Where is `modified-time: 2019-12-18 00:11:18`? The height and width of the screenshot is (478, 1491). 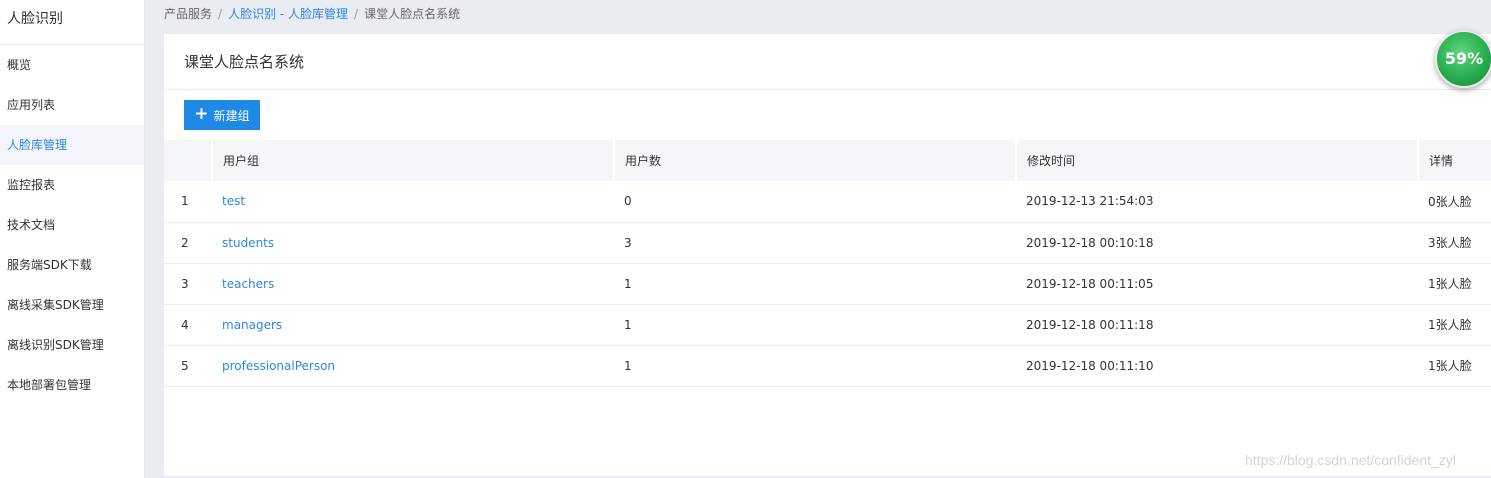 modified-time: 2019-12-18 00:11:18 is located at coordinates (1217, 325).